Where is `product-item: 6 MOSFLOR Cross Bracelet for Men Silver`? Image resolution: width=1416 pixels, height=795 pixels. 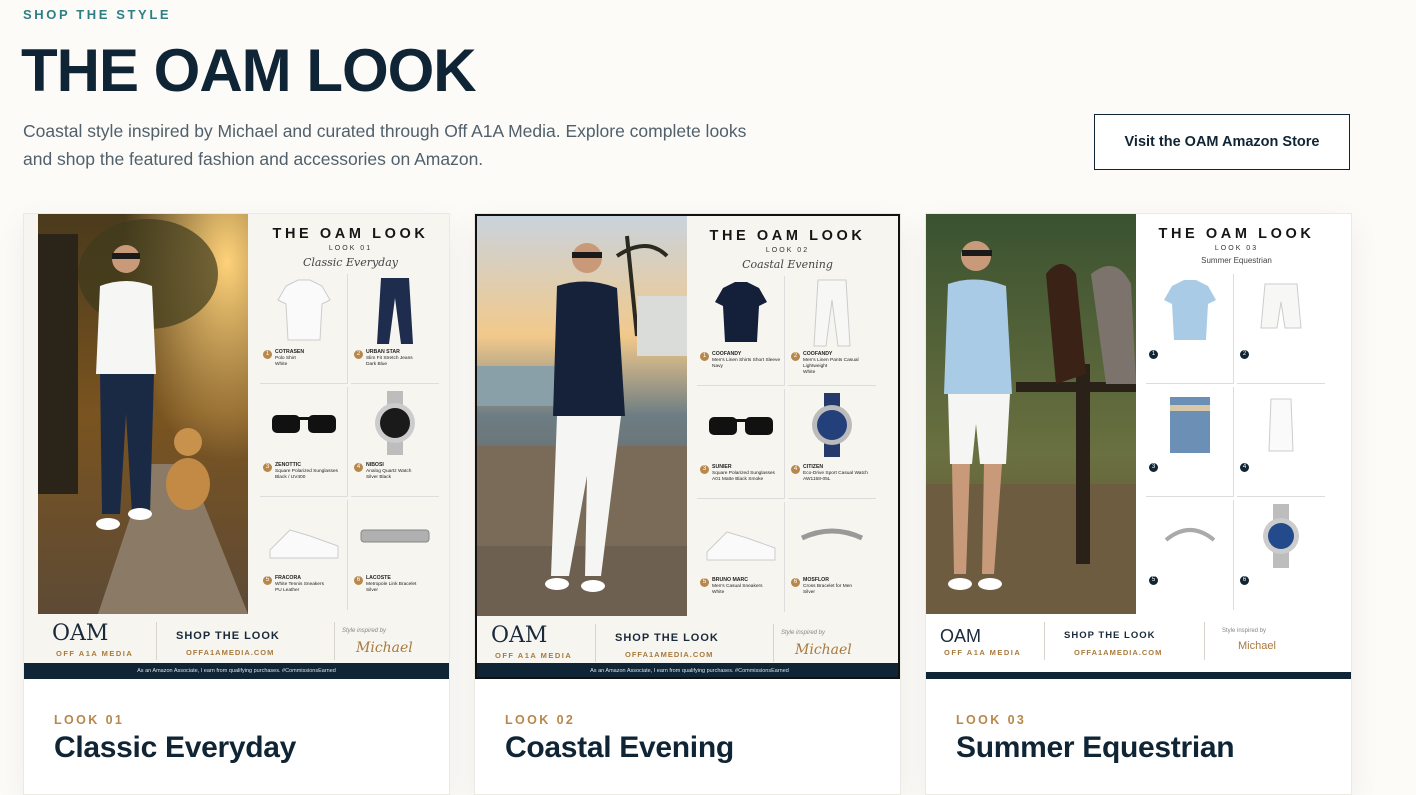 product-item: 6 MOSFLOR Cross Bracelet for Men Silver is located at coordinates (832, 557).